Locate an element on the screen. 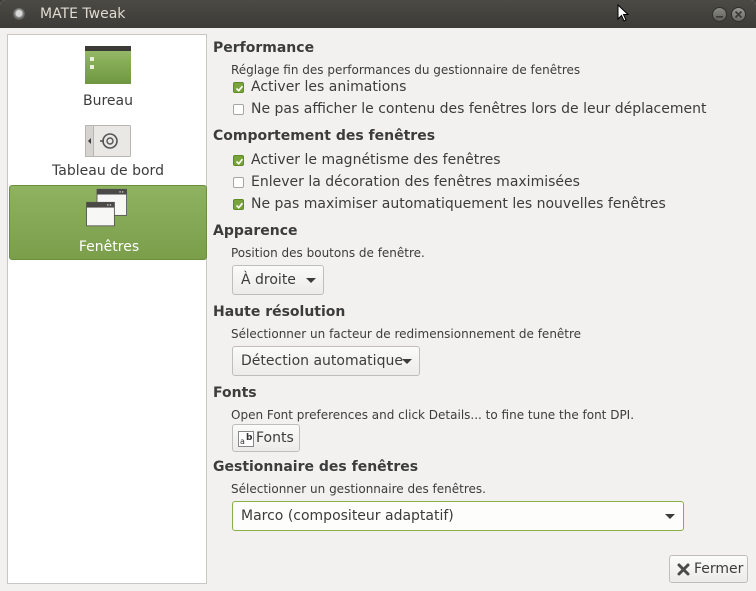  sidebar-item-bureau: Bureau is located at coordinates (108, 76).